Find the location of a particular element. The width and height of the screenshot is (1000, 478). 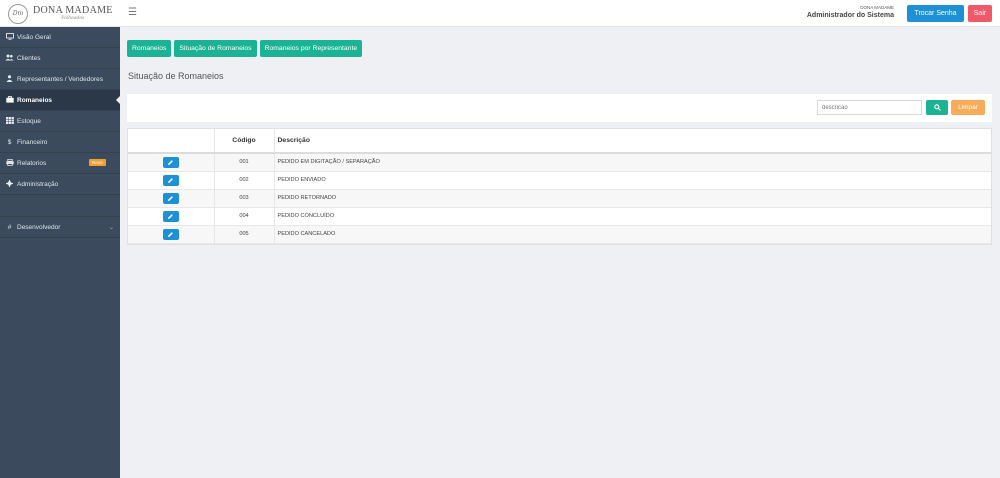

user-info: DONA MADAME Administrador do Sistema is located at coordinates (850, 12).